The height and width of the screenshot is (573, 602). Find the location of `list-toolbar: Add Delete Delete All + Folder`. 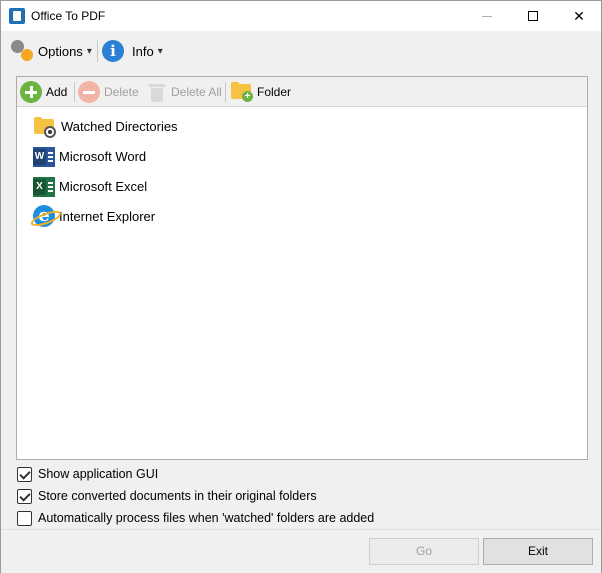

list-toolbar: Add Delete Delete All + Folder is located at coordinates (302, 92).